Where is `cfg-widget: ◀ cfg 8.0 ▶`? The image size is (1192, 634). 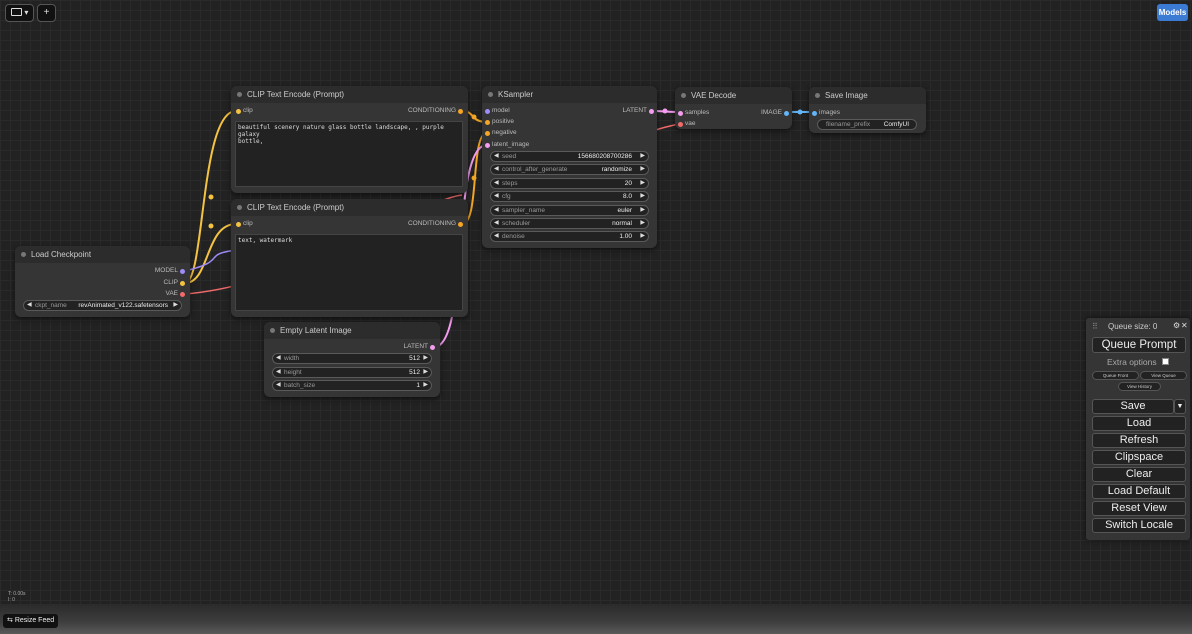
cfg-widget: ◀ cfg 8.0 ▶ is located at coordinates (569, 196).